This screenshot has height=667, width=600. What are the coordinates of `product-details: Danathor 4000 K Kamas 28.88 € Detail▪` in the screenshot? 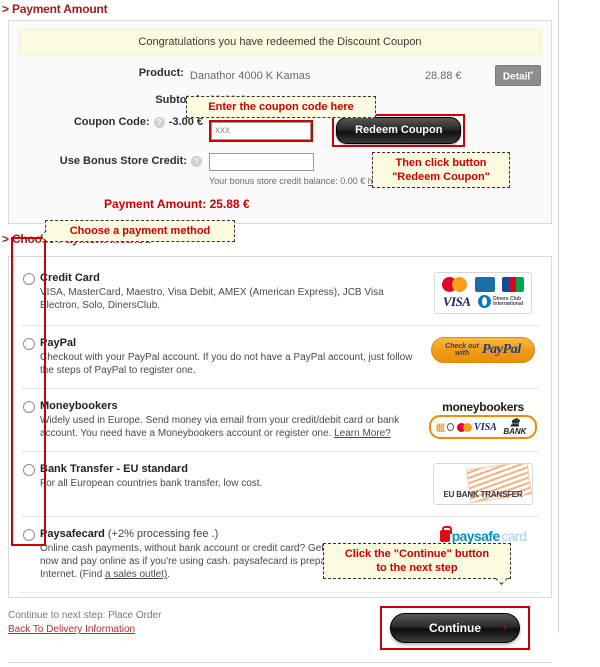 It's located at (365, 76).